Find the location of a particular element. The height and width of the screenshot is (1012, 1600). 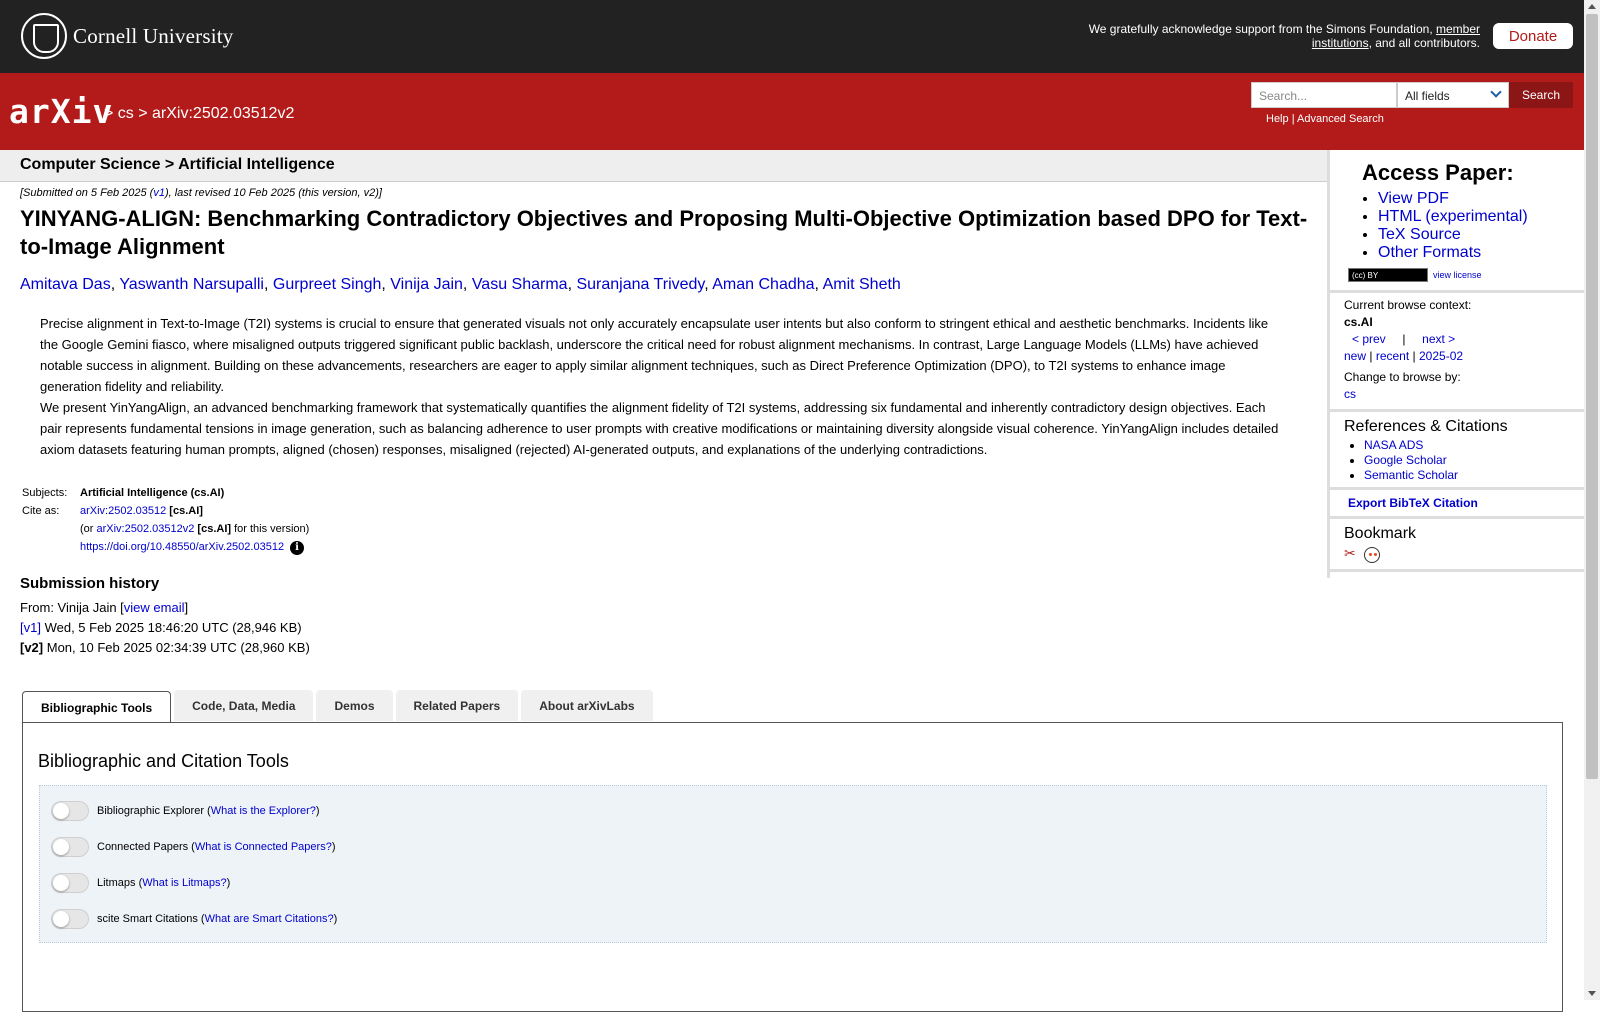

v1-link: v1 is located at coordinates (159, 193).